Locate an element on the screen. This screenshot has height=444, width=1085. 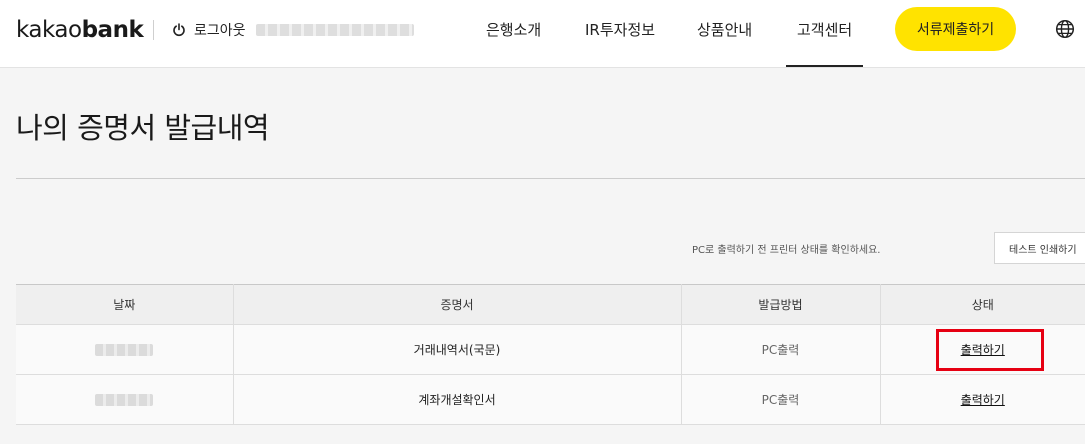
column-header-certificate: 증명서 is located at coordinates (457, 304).